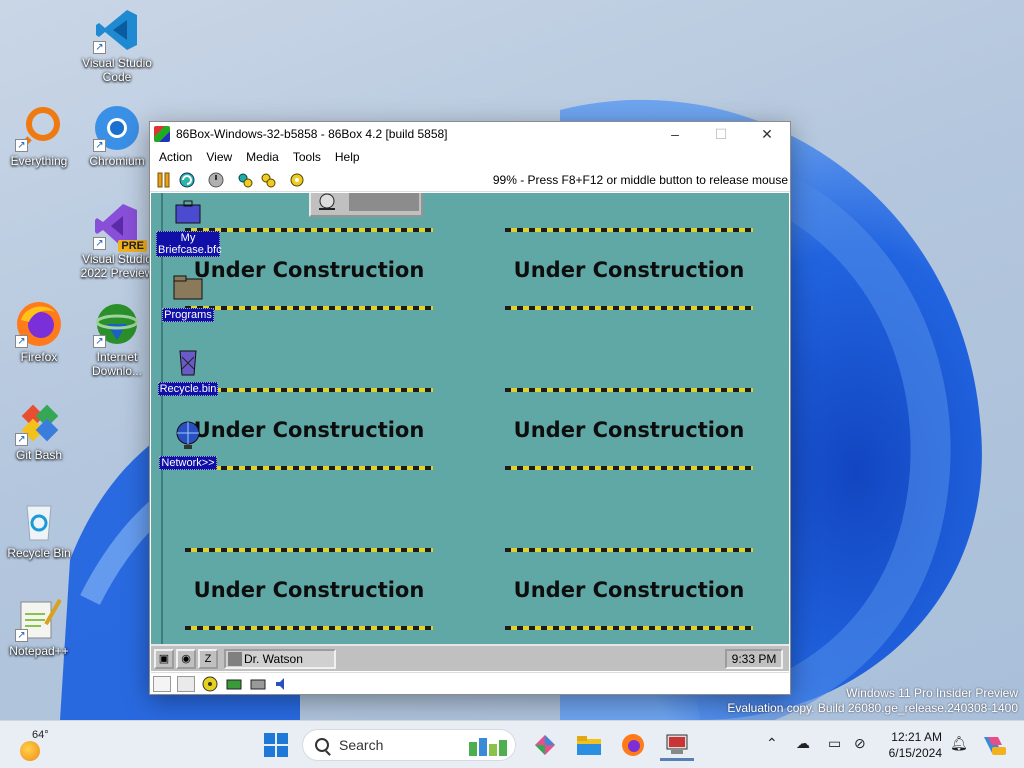 The height and width of the screenshot is (768, 1024). I want to click on guest-window-fragment-panel, so click(384, 202).